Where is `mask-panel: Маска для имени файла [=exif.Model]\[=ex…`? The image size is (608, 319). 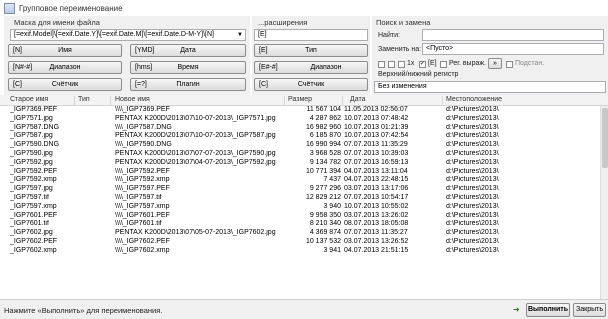 mask-panel: Маска для имени файла [=exif.Model]\[=ex… is located at coordinates (127, 56).